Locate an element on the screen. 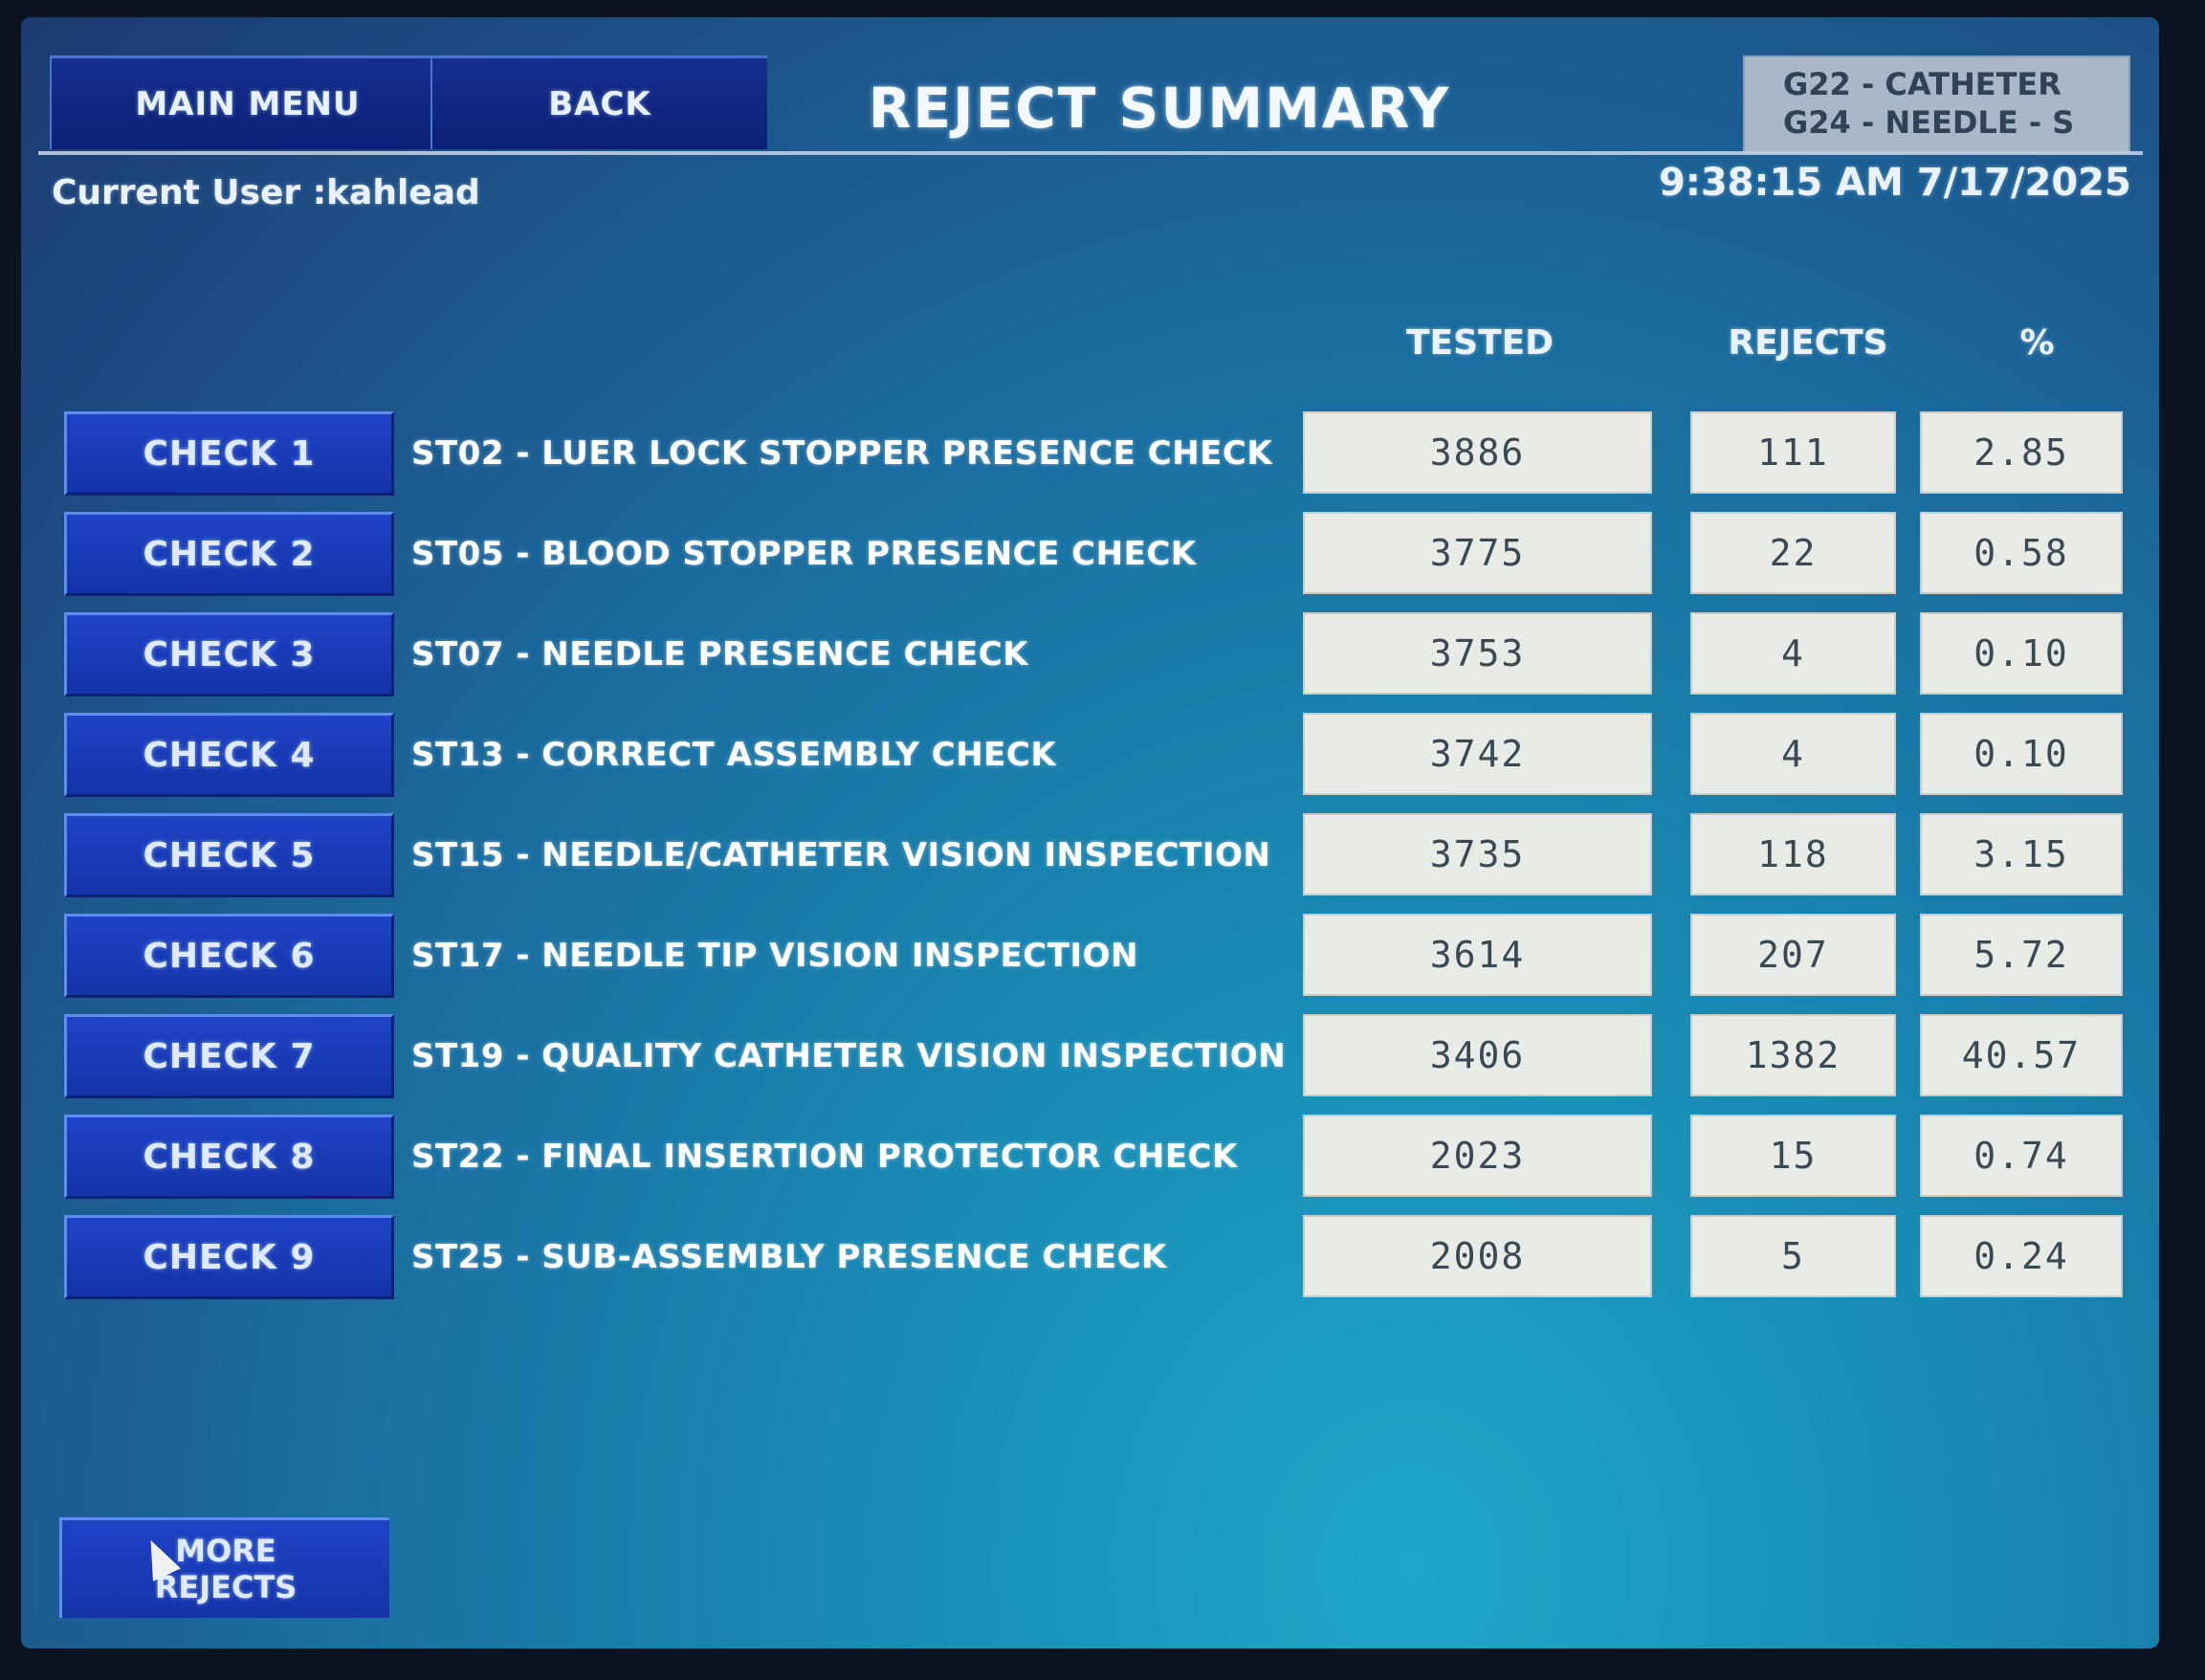  check-description: ST02 - LUER LOCK STOPPER PRESENCE CHECK is located at coordinates (842, 453).